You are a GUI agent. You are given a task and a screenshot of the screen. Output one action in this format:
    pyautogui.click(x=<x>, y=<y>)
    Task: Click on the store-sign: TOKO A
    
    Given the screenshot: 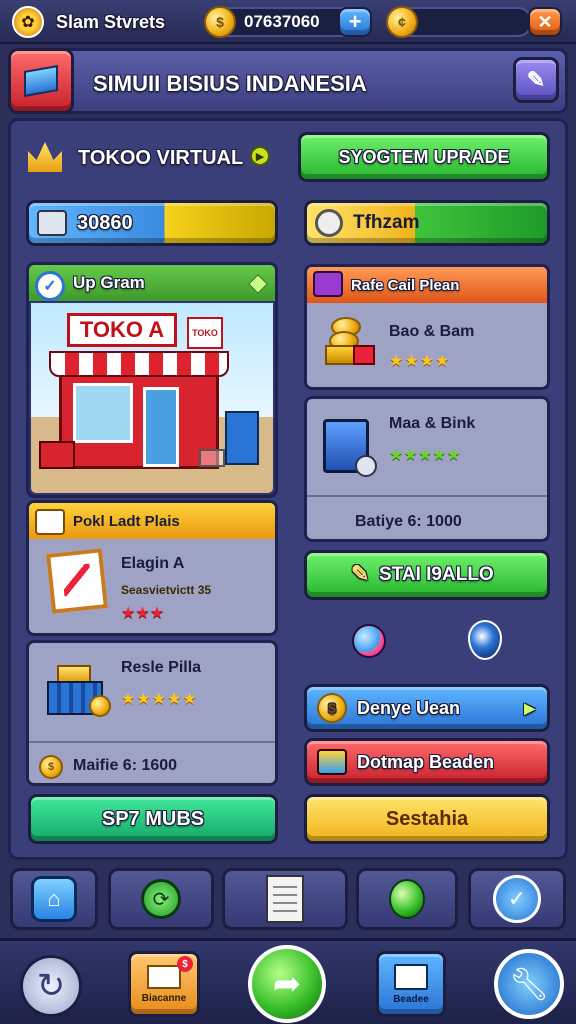 What is the action you would take?
    pyautogui.click(x=122, y=330)
    